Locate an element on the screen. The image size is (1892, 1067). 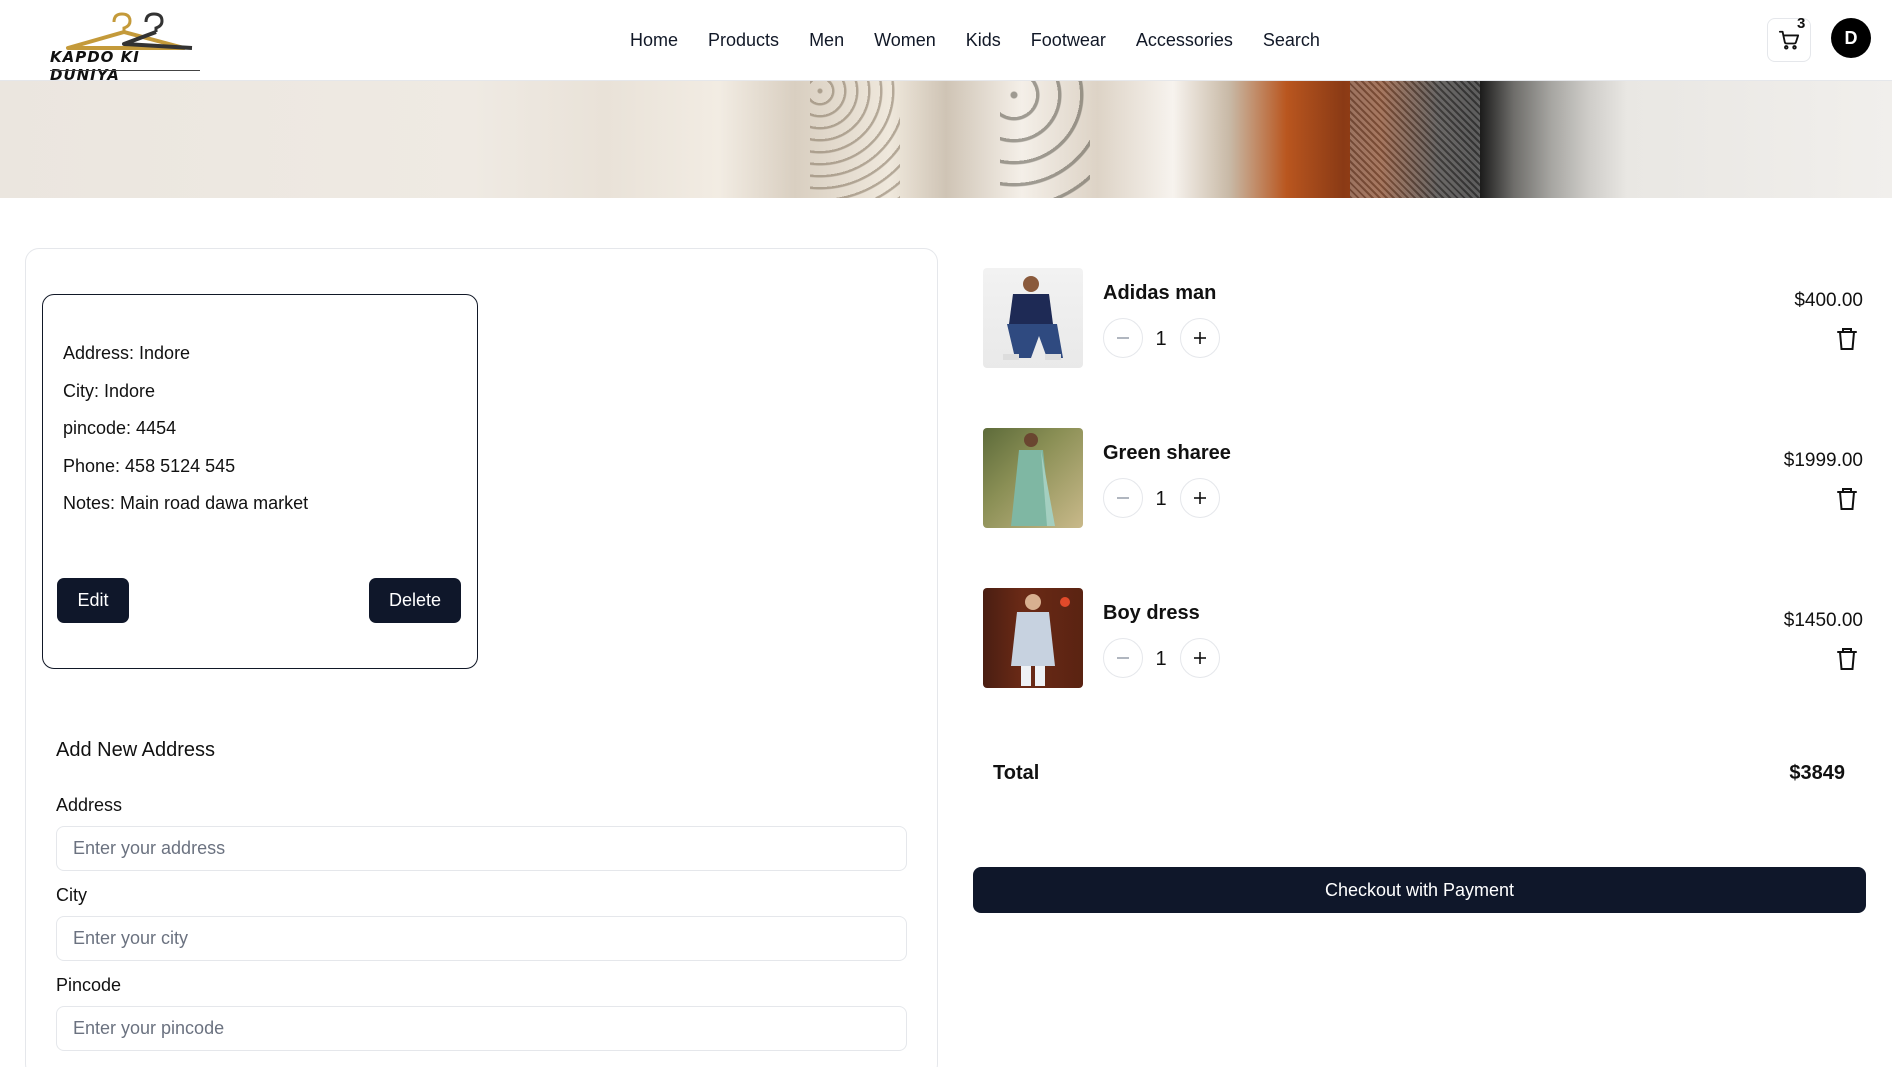
logo-underline is located at coordinates (125, 70).